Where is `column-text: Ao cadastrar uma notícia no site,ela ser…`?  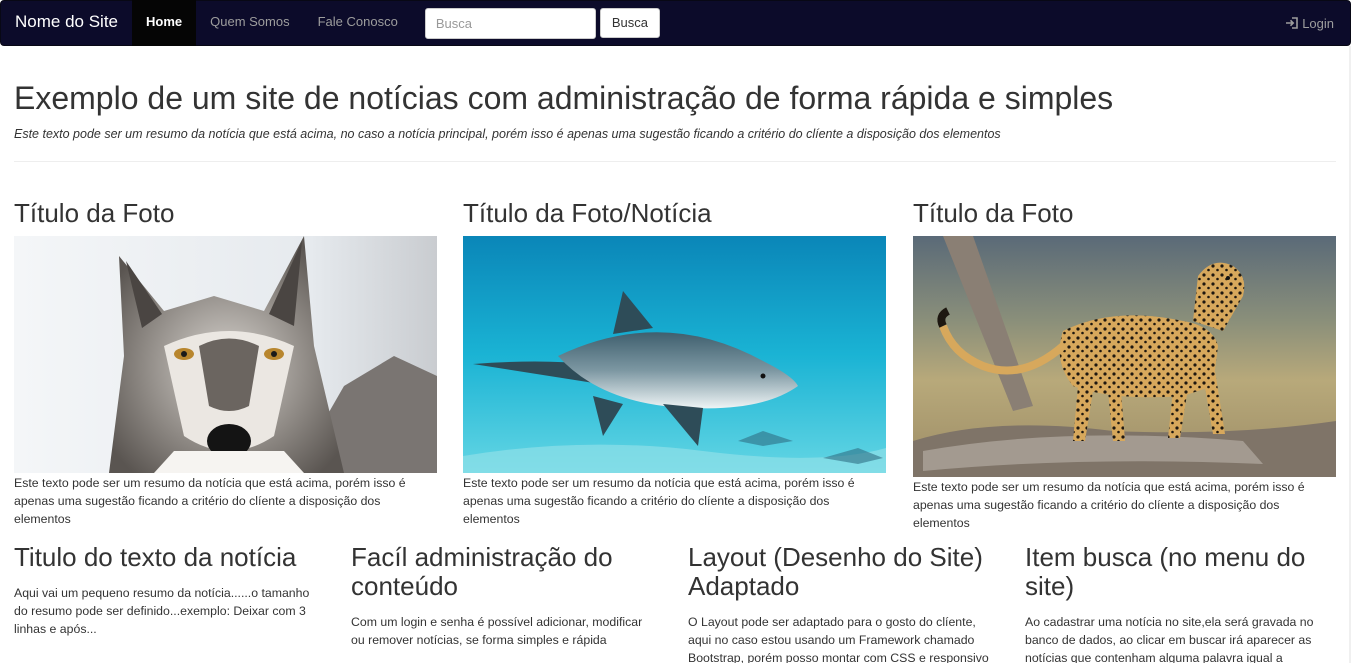 column-text: Ao cadastrar uma notícia no site,ela ser… is located at coordinates (1169, 639).